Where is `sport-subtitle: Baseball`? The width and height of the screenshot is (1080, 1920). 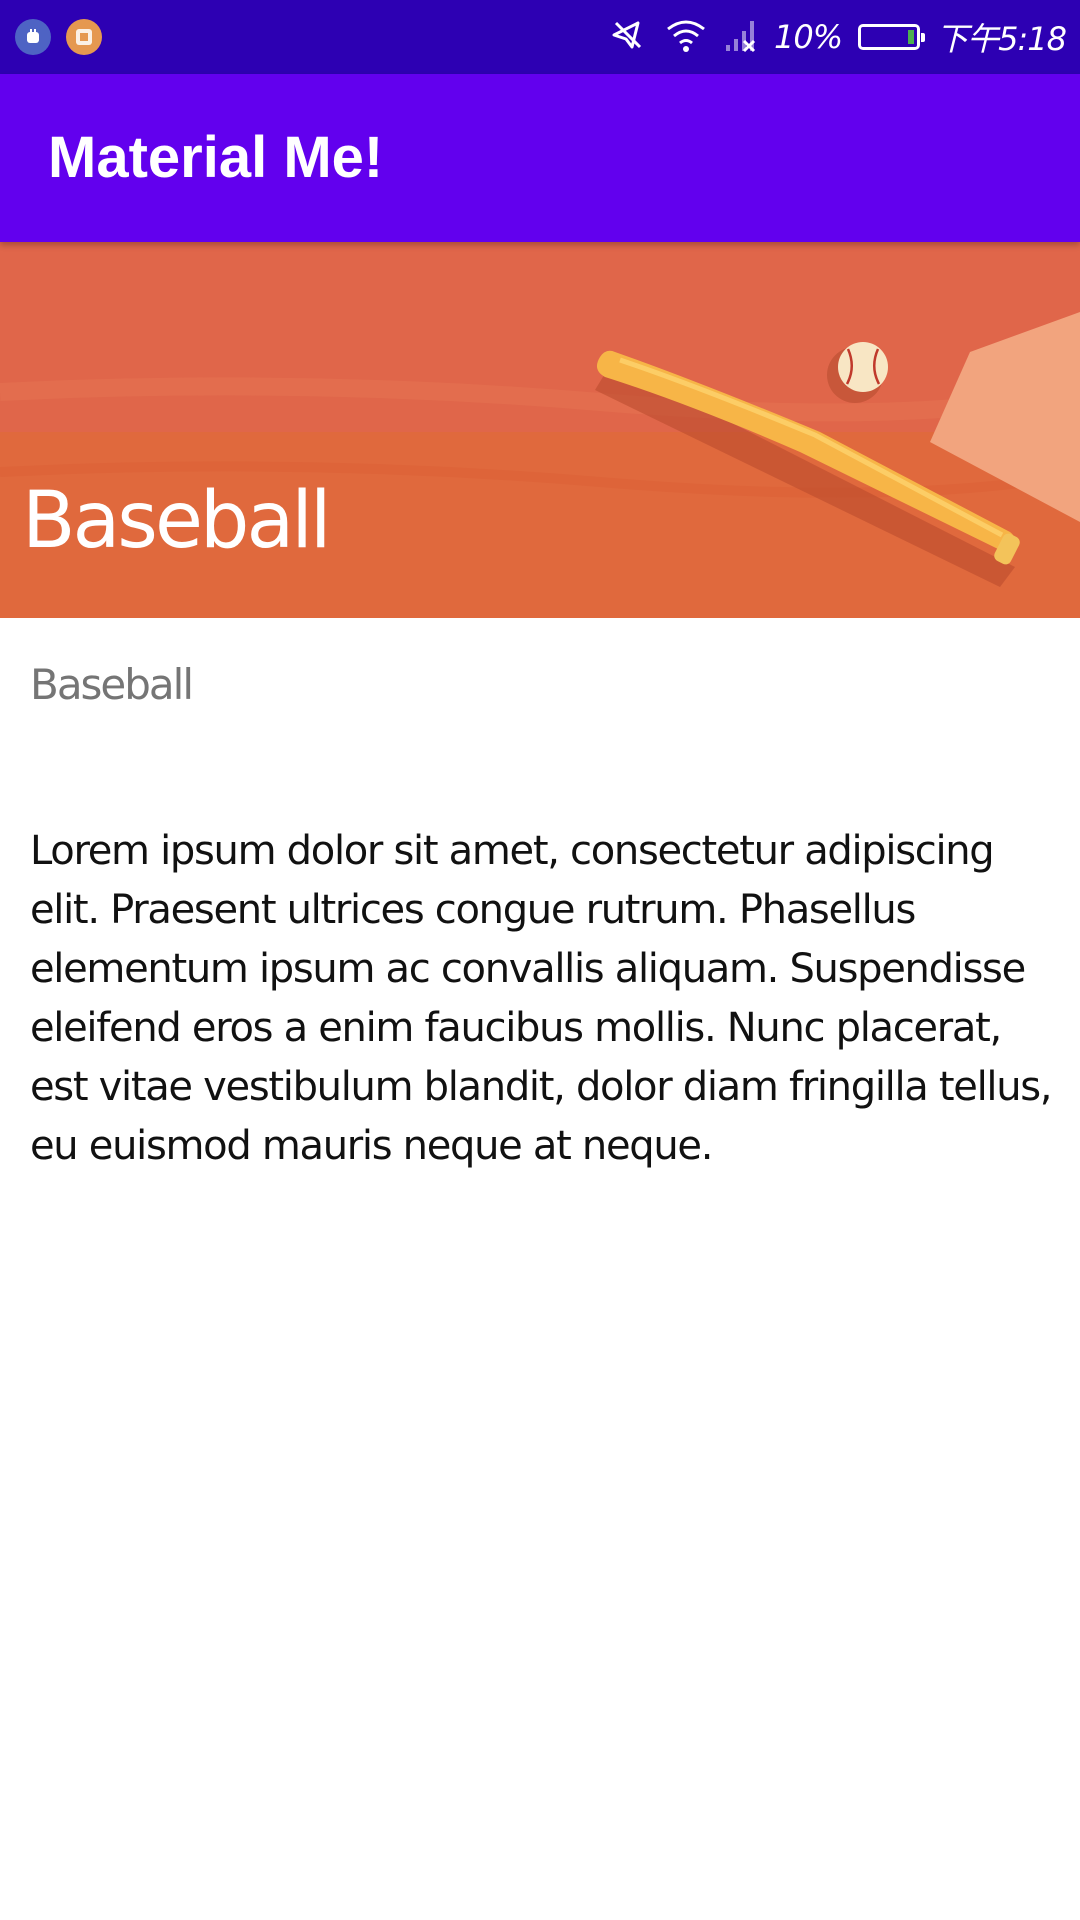
sport-subtitle: Baseball is located at coordinates (112, 684).